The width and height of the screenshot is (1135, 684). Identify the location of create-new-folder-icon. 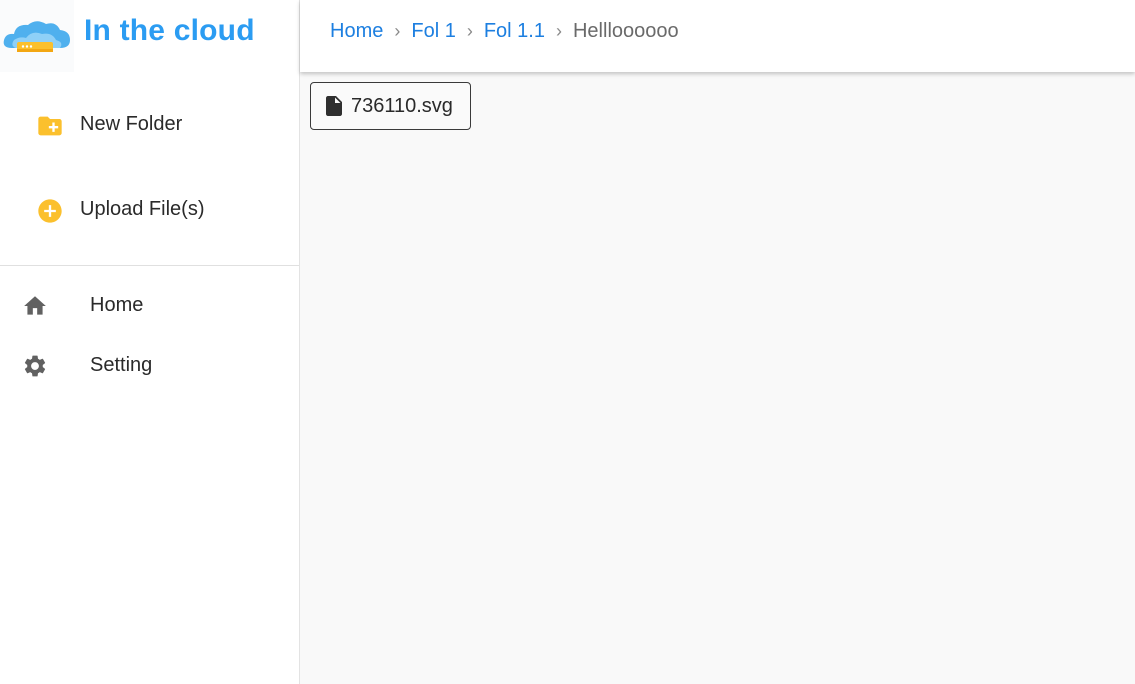
(50, 126).